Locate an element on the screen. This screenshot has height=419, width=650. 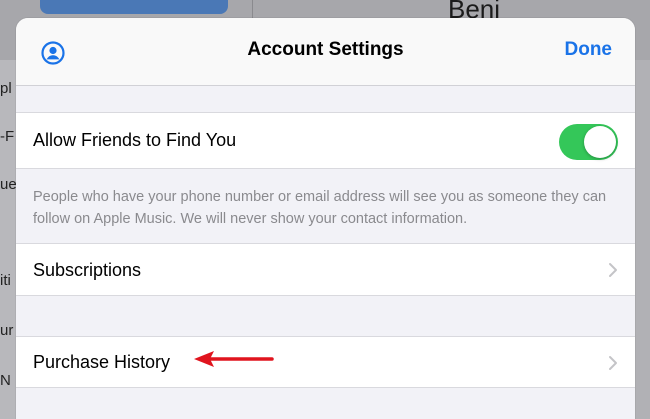
purchase-history-label: Purchase History is located at coordinates (102, 362).